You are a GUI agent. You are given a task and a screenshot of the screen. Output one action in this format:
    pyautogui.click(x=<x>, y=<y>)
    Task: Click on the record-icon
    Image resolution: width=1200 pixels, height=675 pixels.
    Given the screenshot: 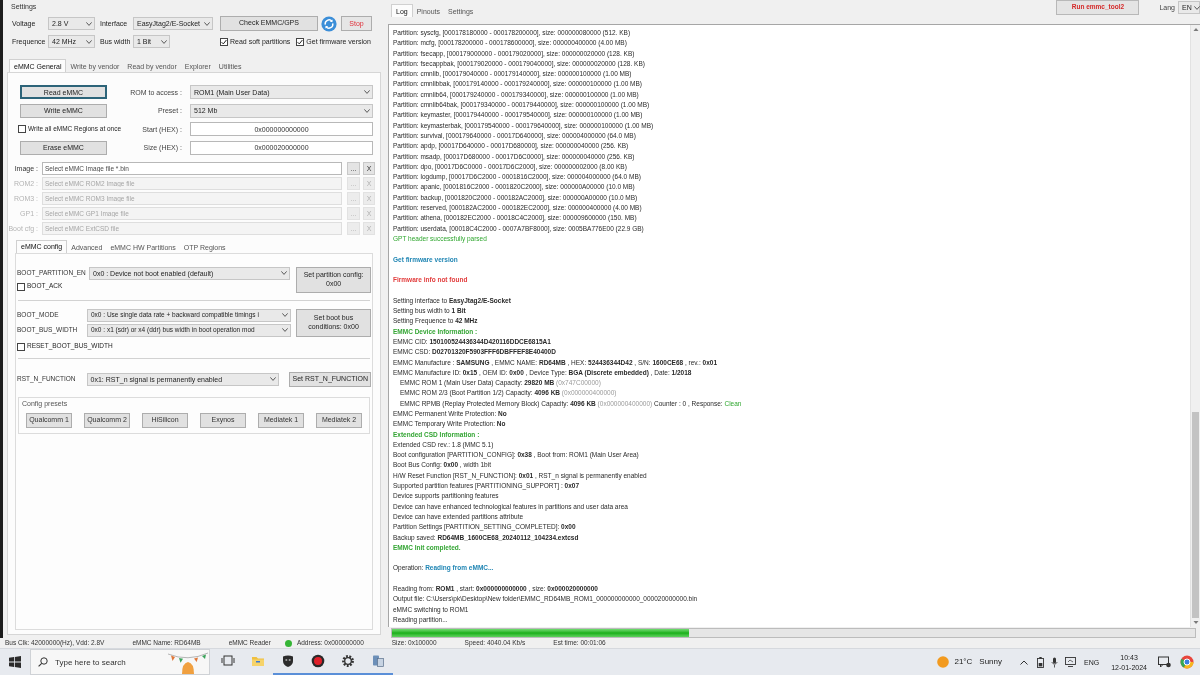 What is the action you would take?
    pyautogui.click(x=318, y=661)
    